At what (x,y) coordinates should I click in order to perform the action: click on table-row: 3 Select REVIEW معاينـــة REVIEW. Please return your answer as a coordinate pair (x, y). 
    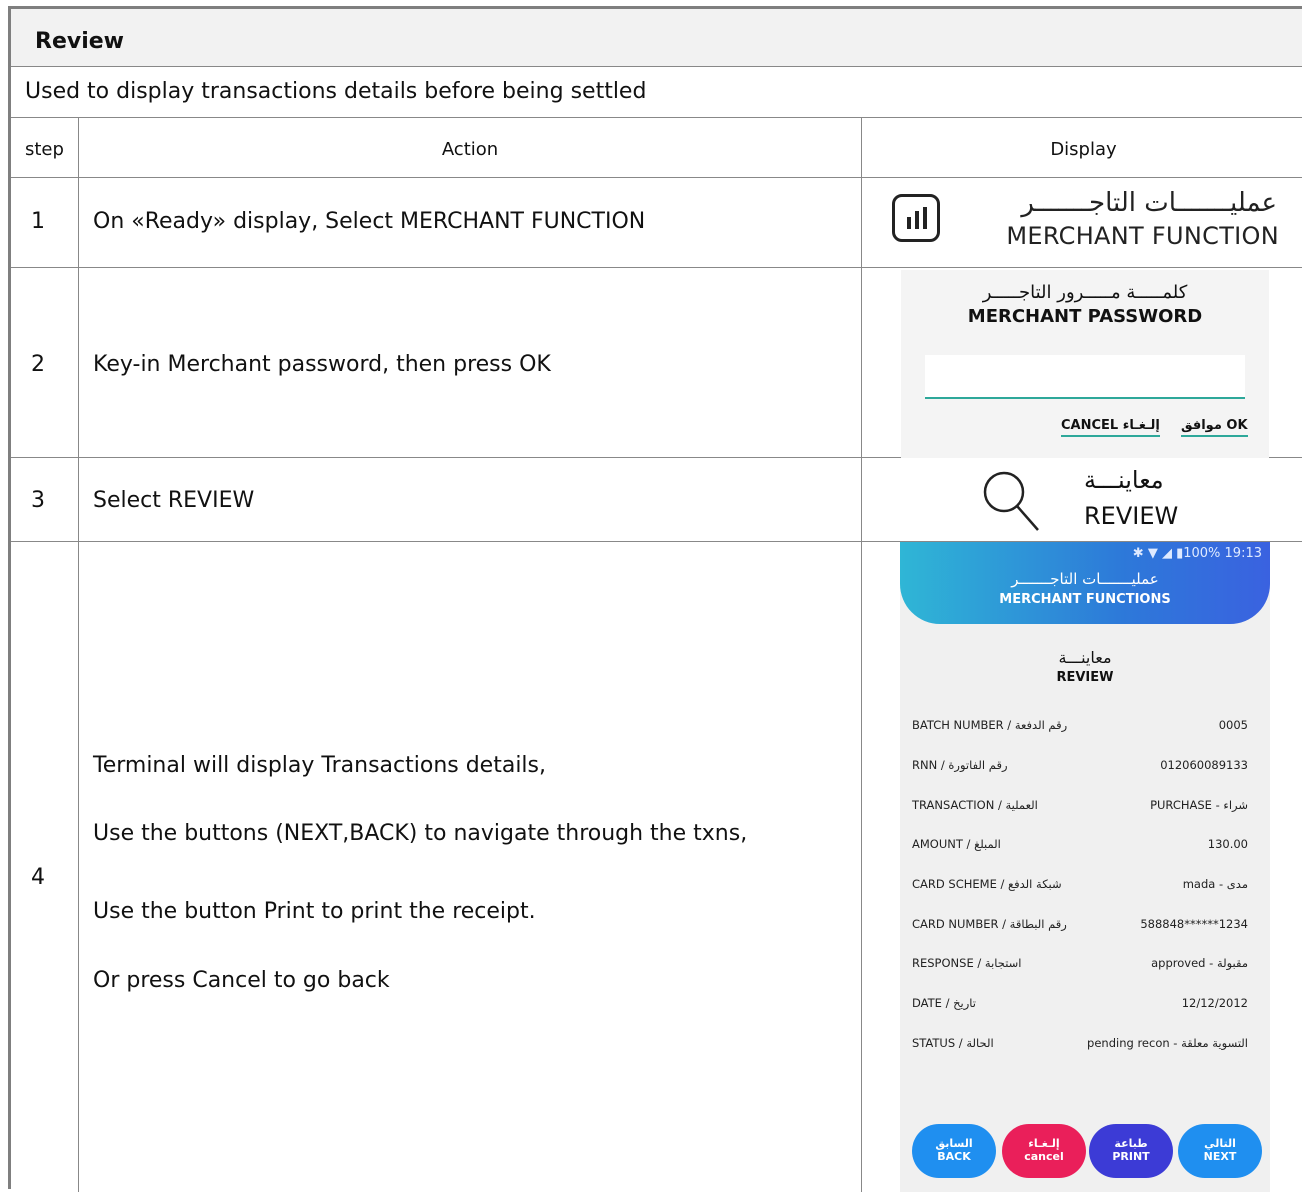
    Looking at the image, I should click on (656, 500).